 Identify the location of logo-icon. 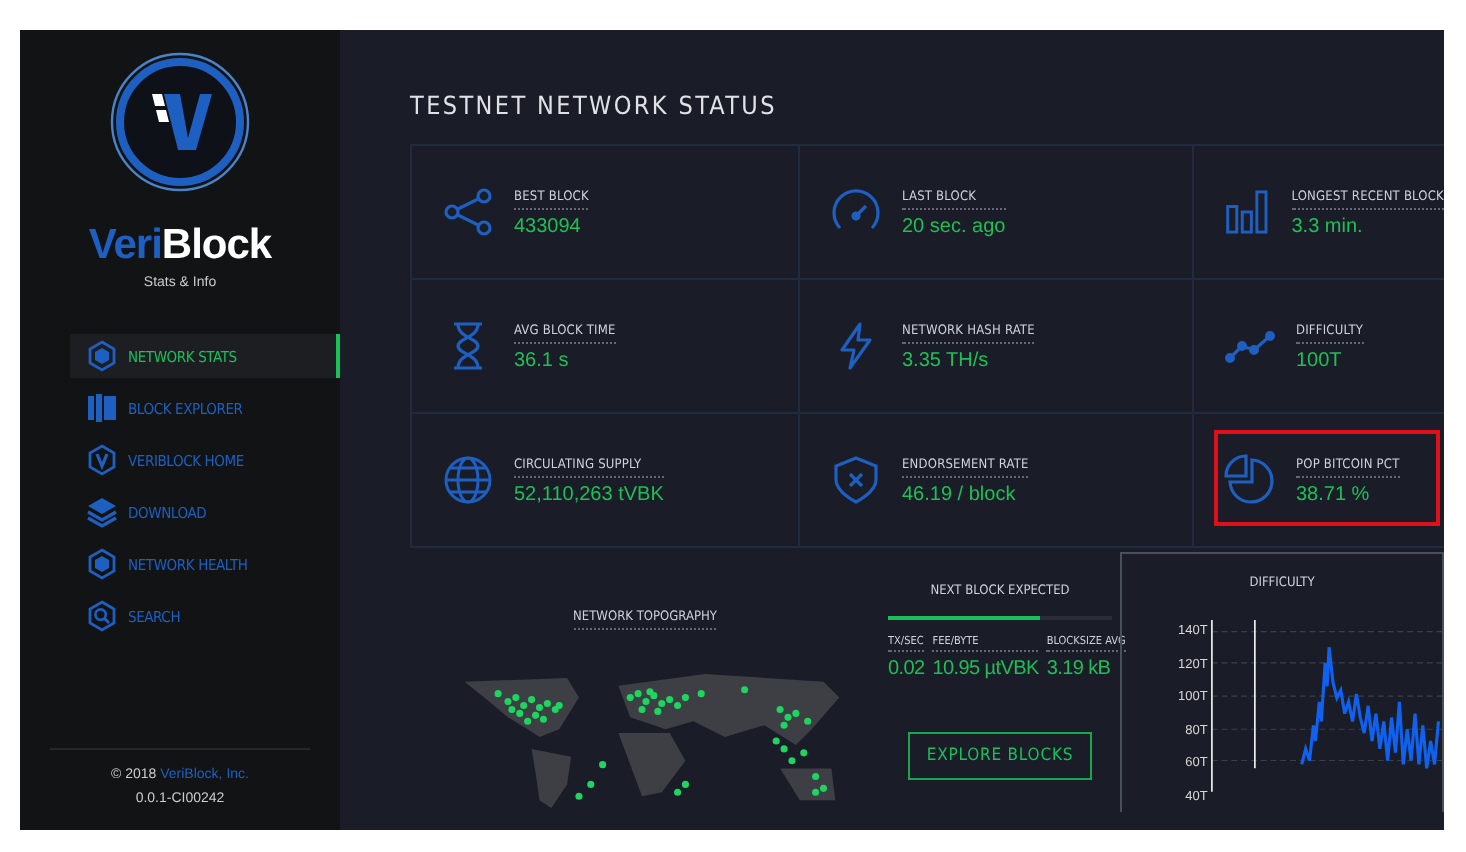
(180, 122).